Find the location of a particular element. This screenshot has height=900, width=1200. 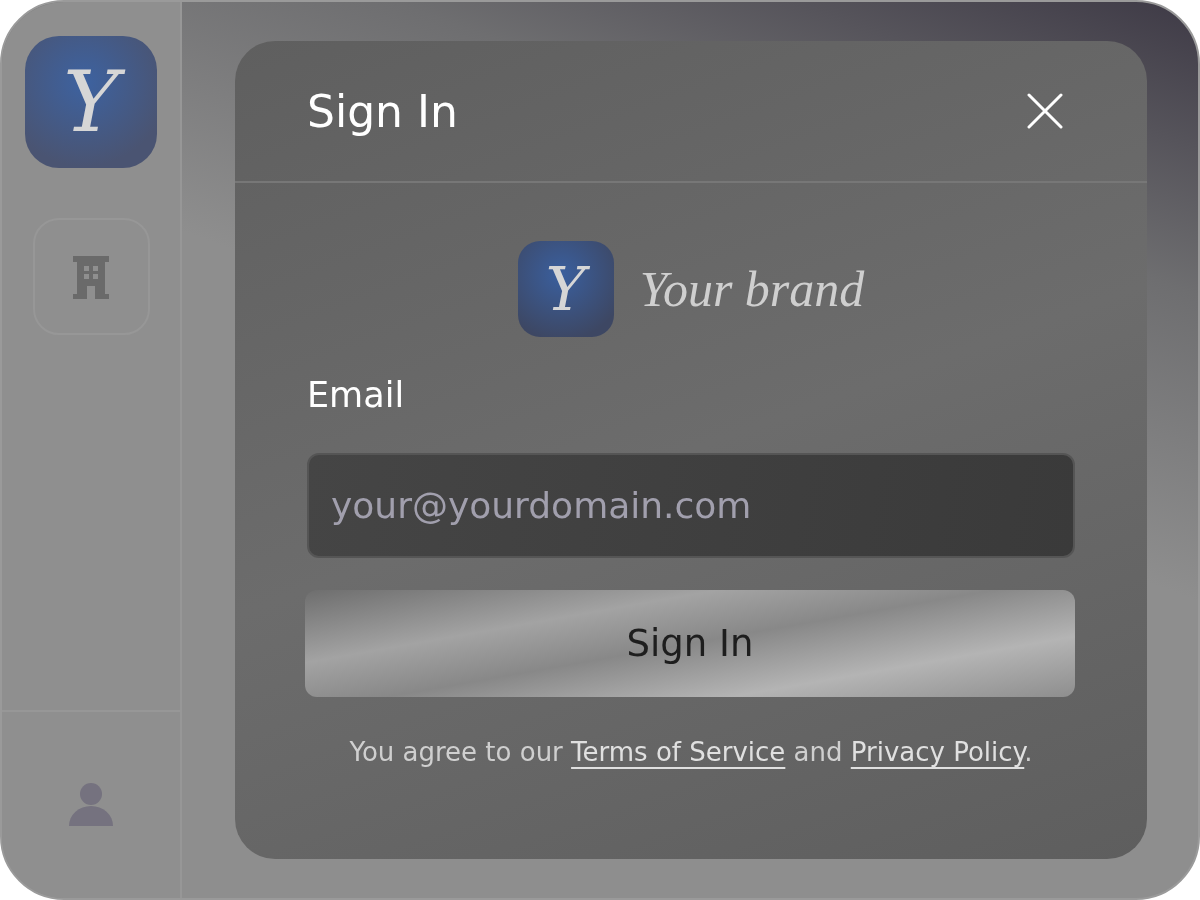

terms-notice: You agree to our Terms of Service and Privacy Policy. is located at coordinates (691, 752).